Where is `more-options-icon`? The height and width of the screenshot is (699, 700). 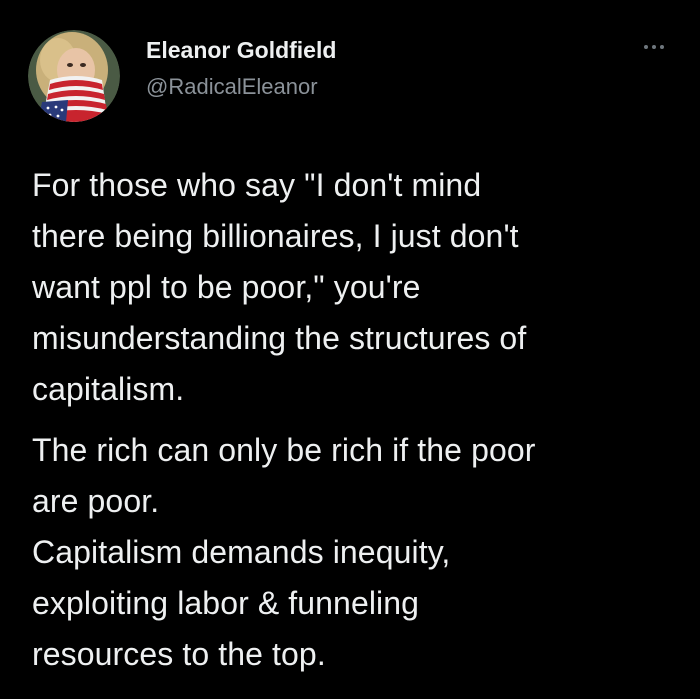 more-options-icon is located at coordinates (654, 47).